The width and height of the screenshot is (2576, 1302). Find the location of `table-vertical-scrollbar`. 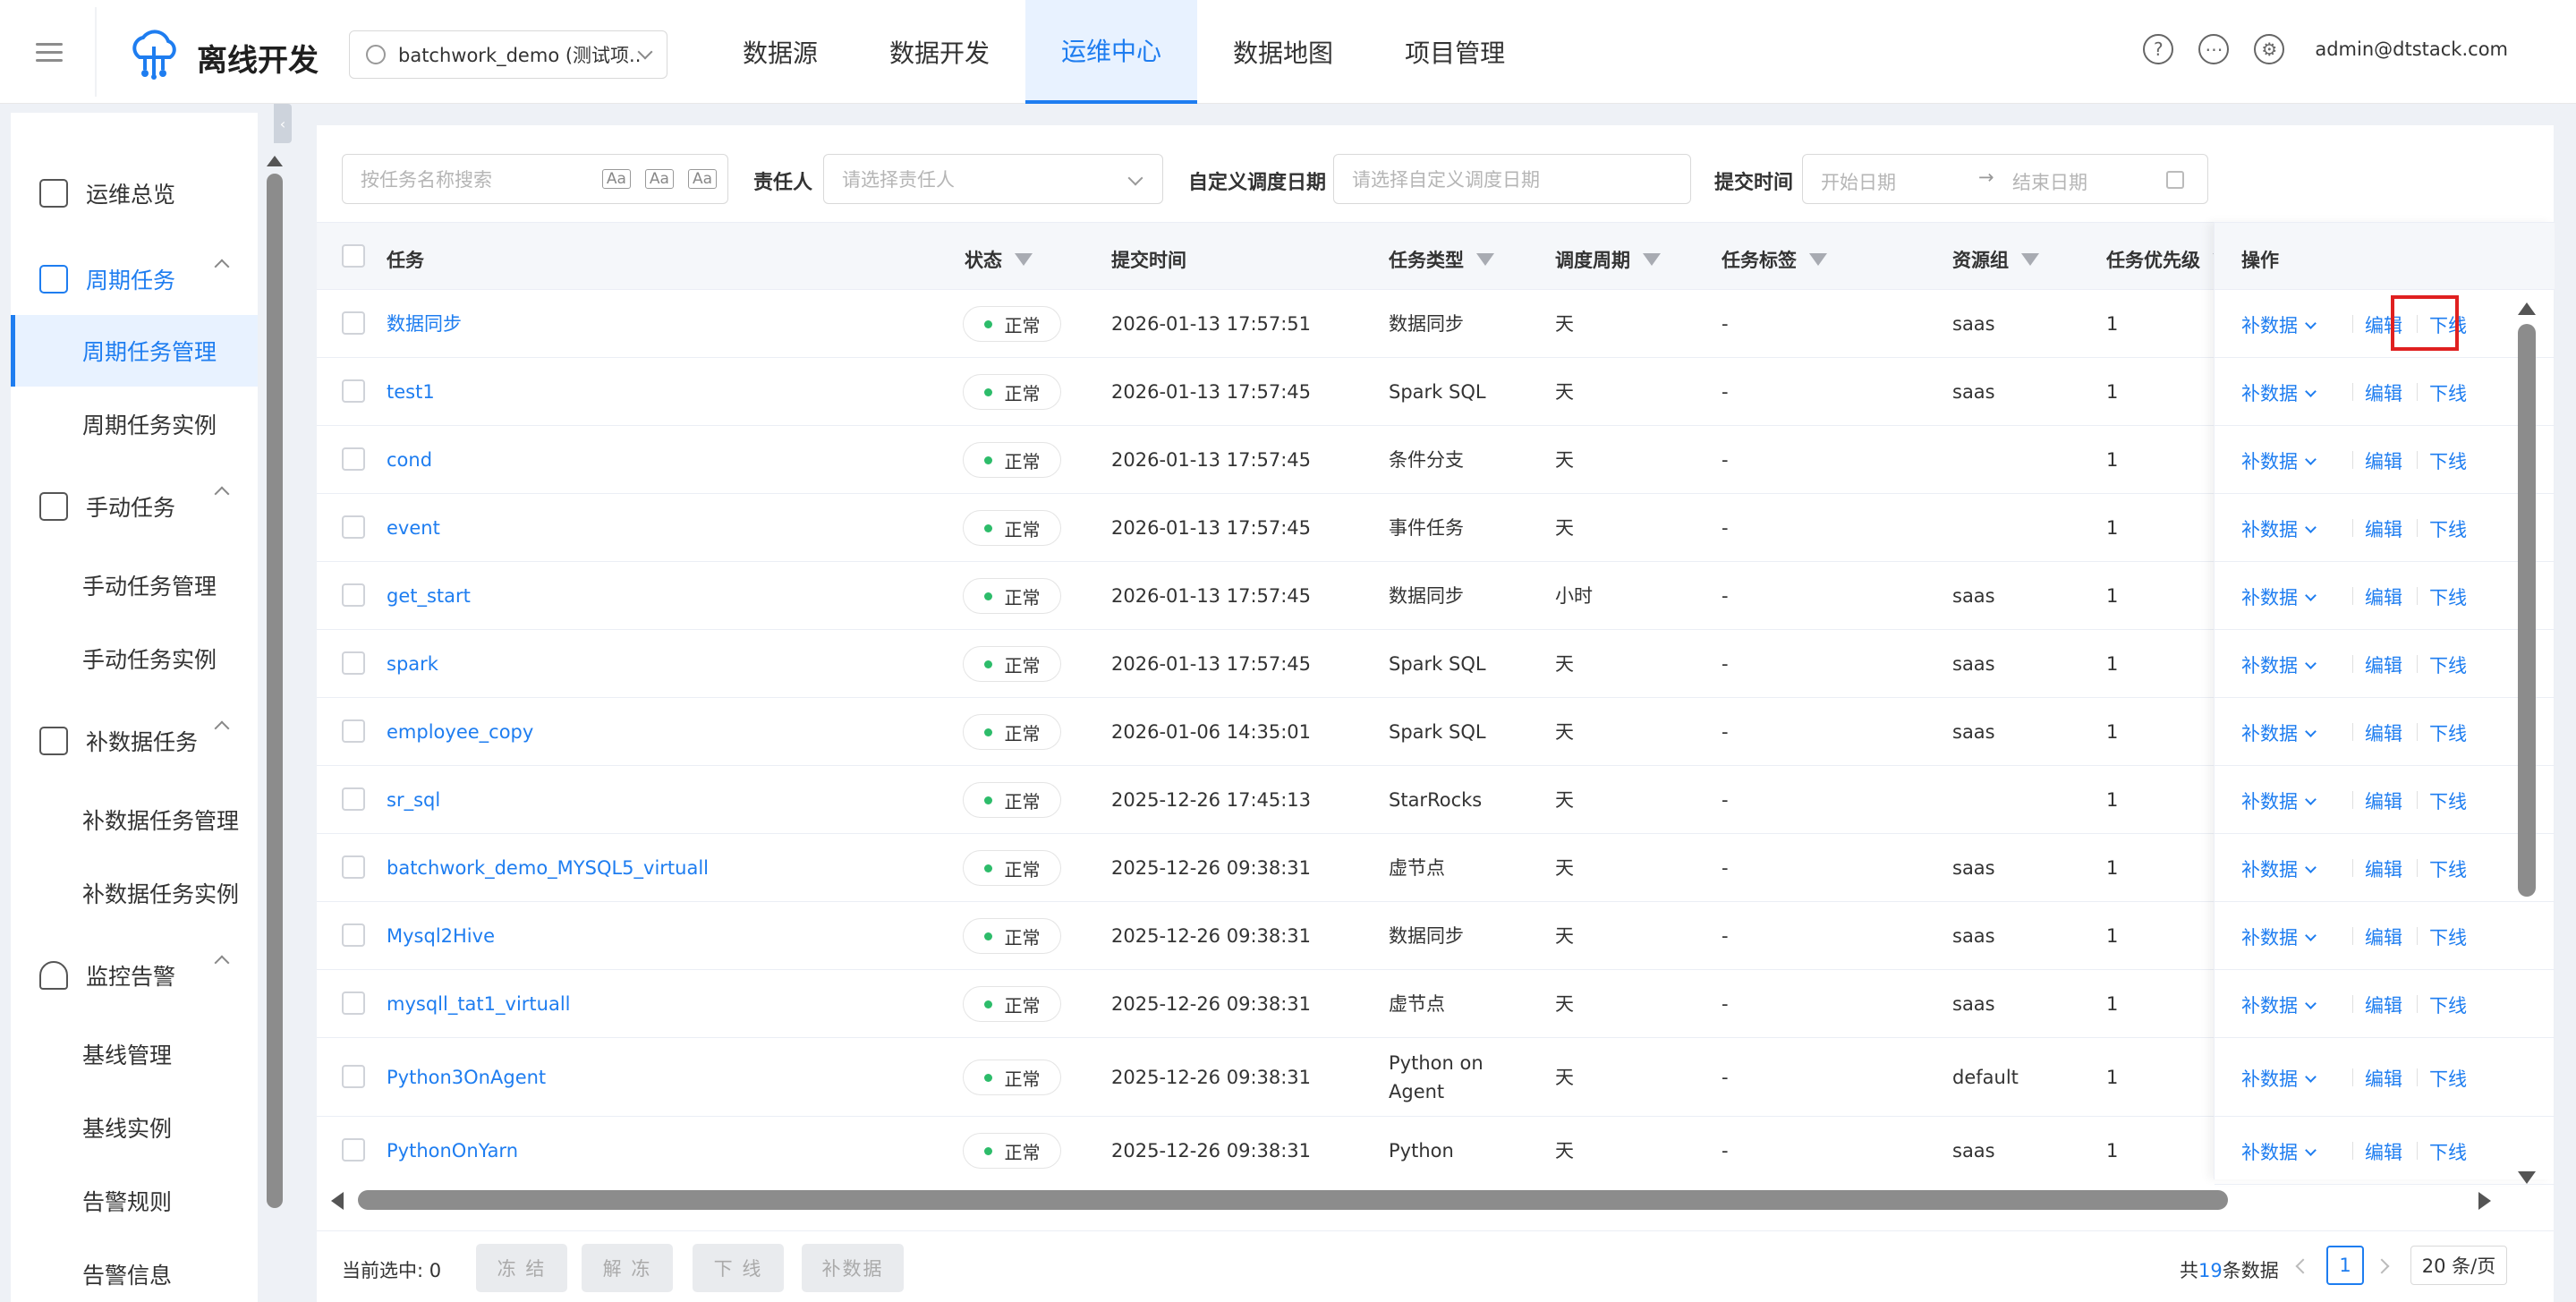

table-vertical-scrollbar is located at coordinates (2527, 743).